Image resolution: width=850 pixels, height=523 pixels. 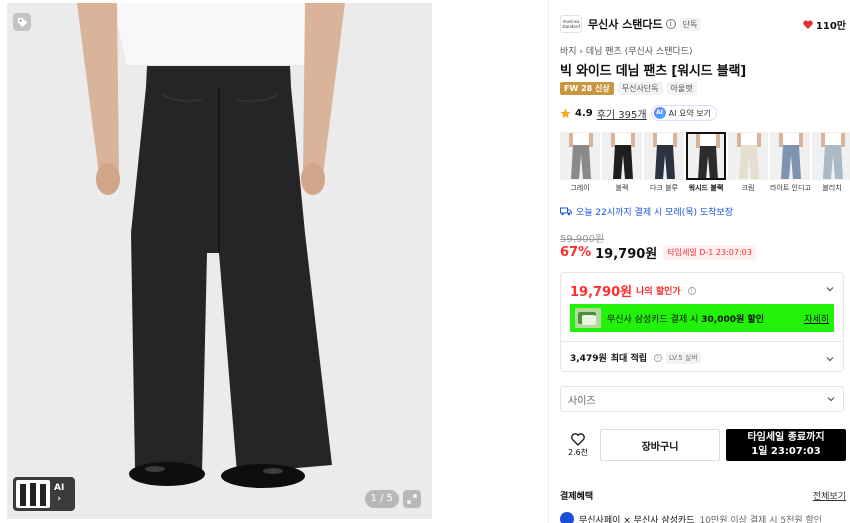 What do you see at coordinates (33, 494) in the screenshot?
I see `similar-products-thumbnail` at bounding box center [33, 494].